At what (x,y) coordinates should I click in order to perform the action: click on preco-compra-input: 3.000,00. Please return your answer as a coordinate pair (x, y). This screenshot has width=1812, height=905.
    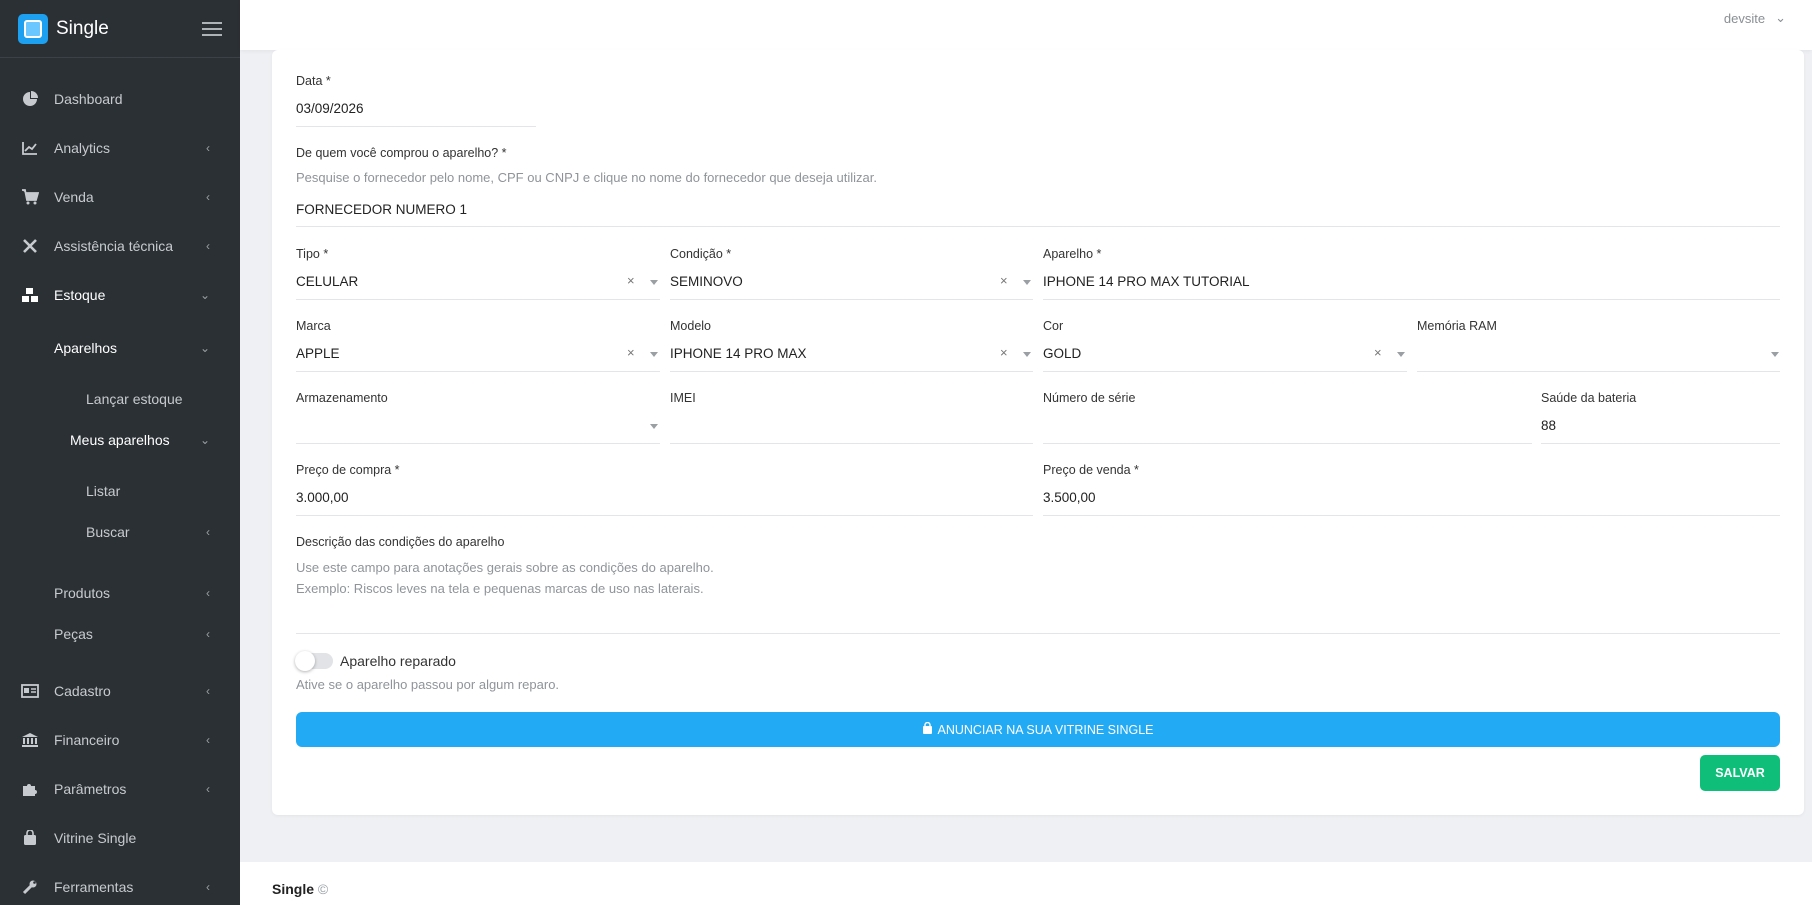
    Looking at the image, I should click on (322, 497).